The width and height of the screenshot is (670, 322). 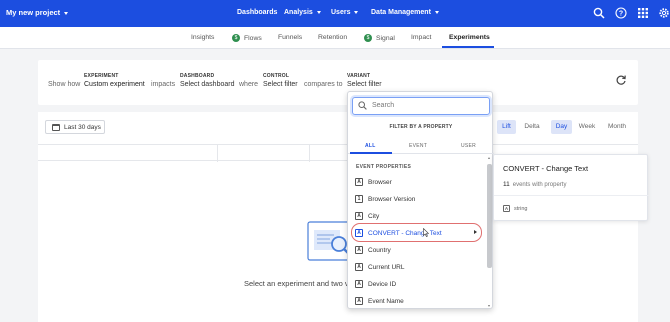 I want to click on tab-signal: $ Signal, so click(x=379, y=38).